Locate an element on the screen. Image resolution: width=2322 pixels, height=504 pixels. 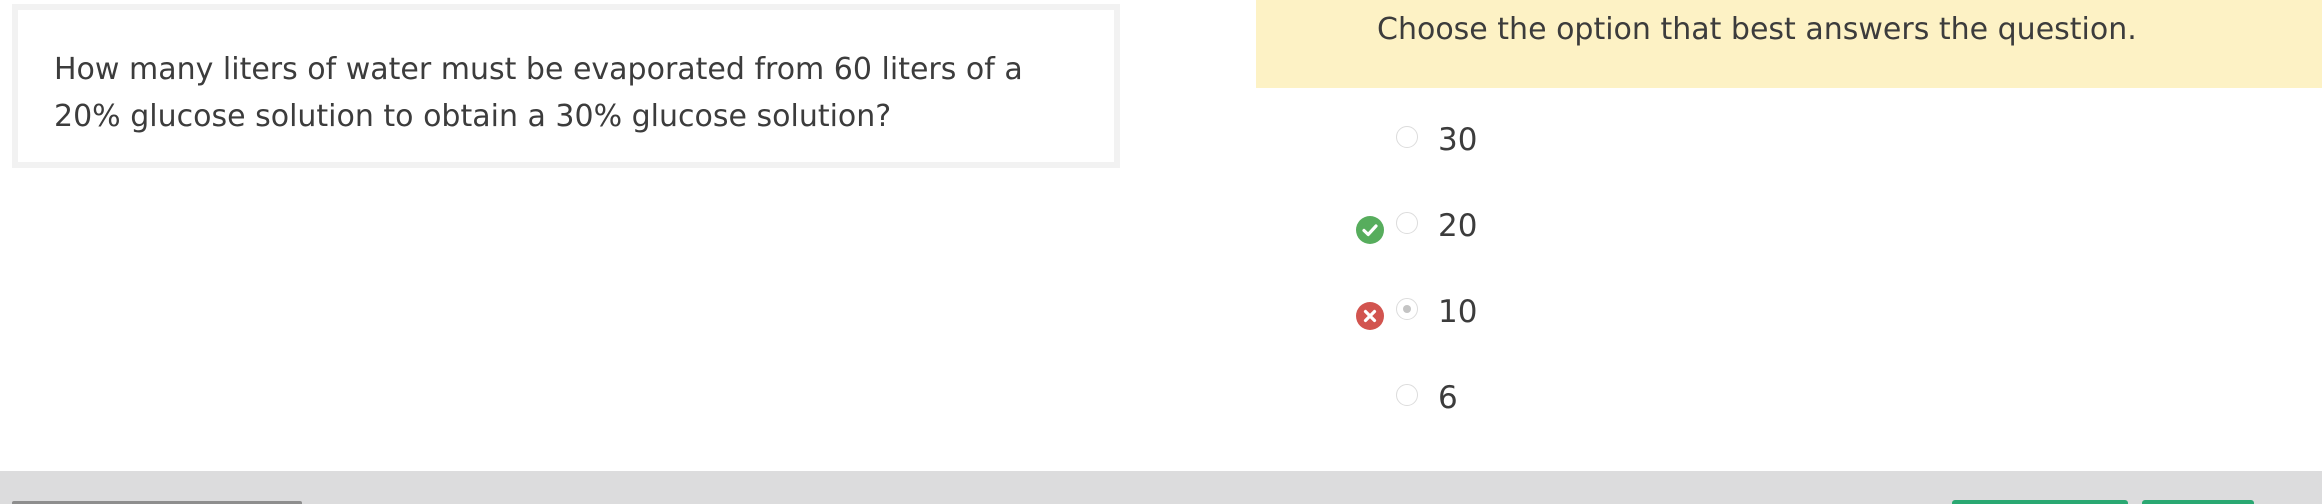
footer-secondary-button is located at coordinates (2198, 502).